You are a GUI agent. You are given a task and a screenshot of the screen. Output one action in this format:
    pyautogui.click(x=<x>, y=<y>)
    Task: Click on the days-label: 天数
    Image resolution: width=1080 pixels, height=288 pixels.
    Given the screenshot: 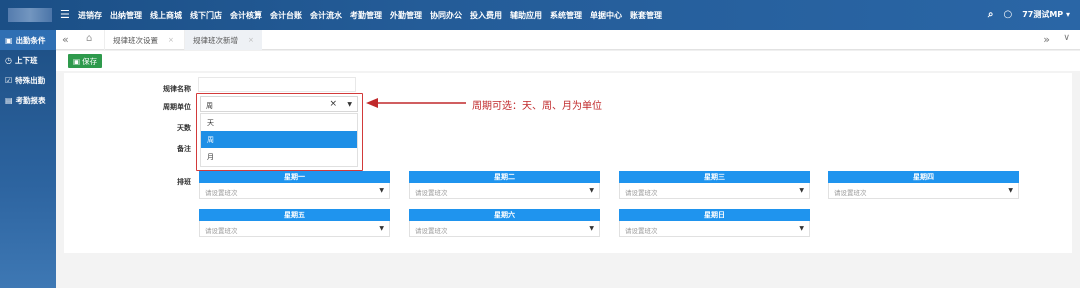 What is the action you would take?
    pyautogui.click(x=184, y=128)
    